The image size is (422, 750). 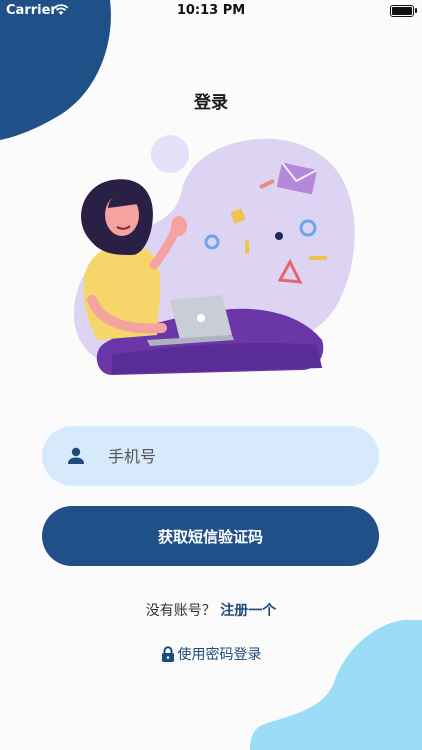 I want to click on clock: 10:13 PM, so click(x=211, y=10).